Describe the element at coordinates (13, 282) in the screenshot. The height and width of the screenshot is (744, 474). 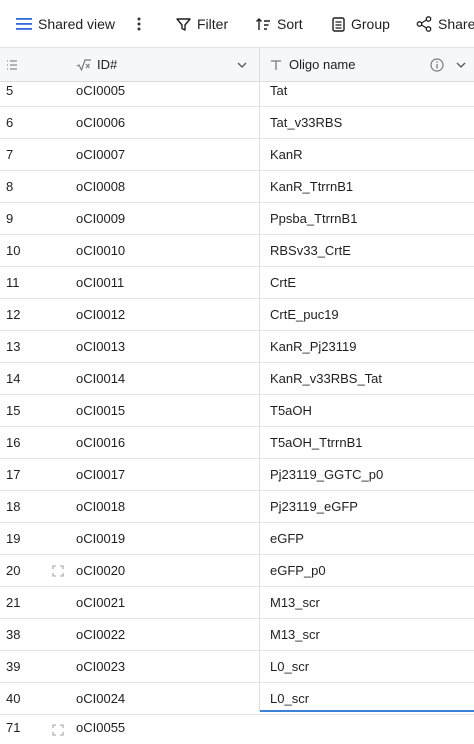
I see `row-number: 11` at that location.